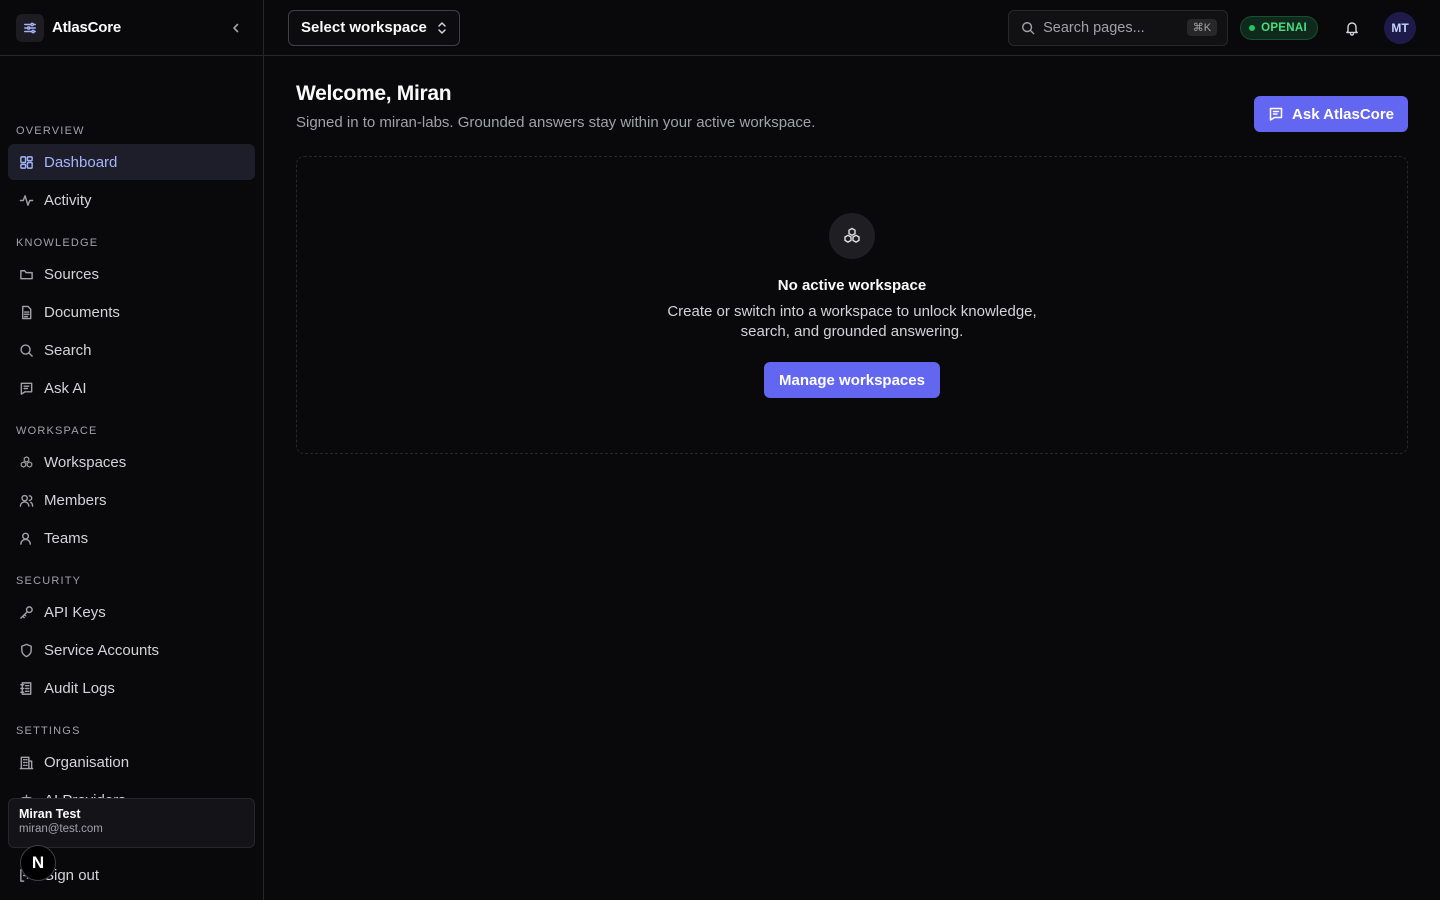 This screenshot has width=1440, height=900. Describe the element at coordinates (68, 350) in the screenshot. I see `sidebar-item-label: Search` at that location.